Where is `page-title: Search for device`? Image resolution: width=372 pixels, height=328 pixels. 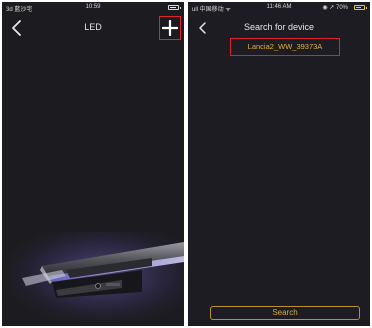
page-title: Search for device is located at coordinates (279, 27).